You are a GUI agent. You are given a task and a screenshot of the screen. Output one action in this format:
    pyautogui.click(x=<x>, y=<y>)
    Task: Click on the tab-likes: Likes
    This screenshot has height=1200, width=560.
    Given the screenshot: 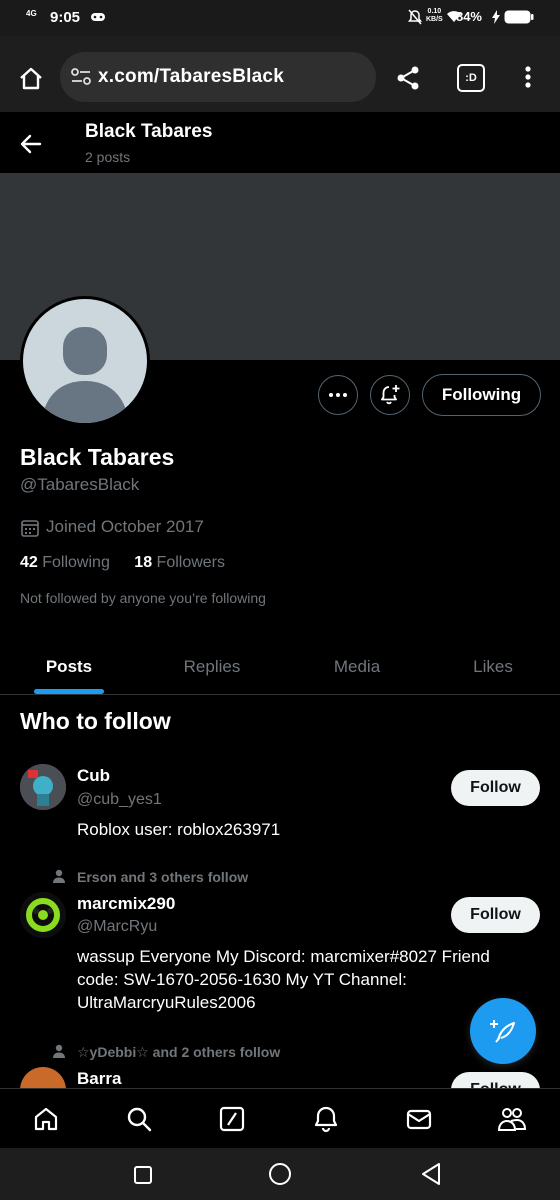 What is the action you would take?
    pyautogui.click(x=492, y=667)
    